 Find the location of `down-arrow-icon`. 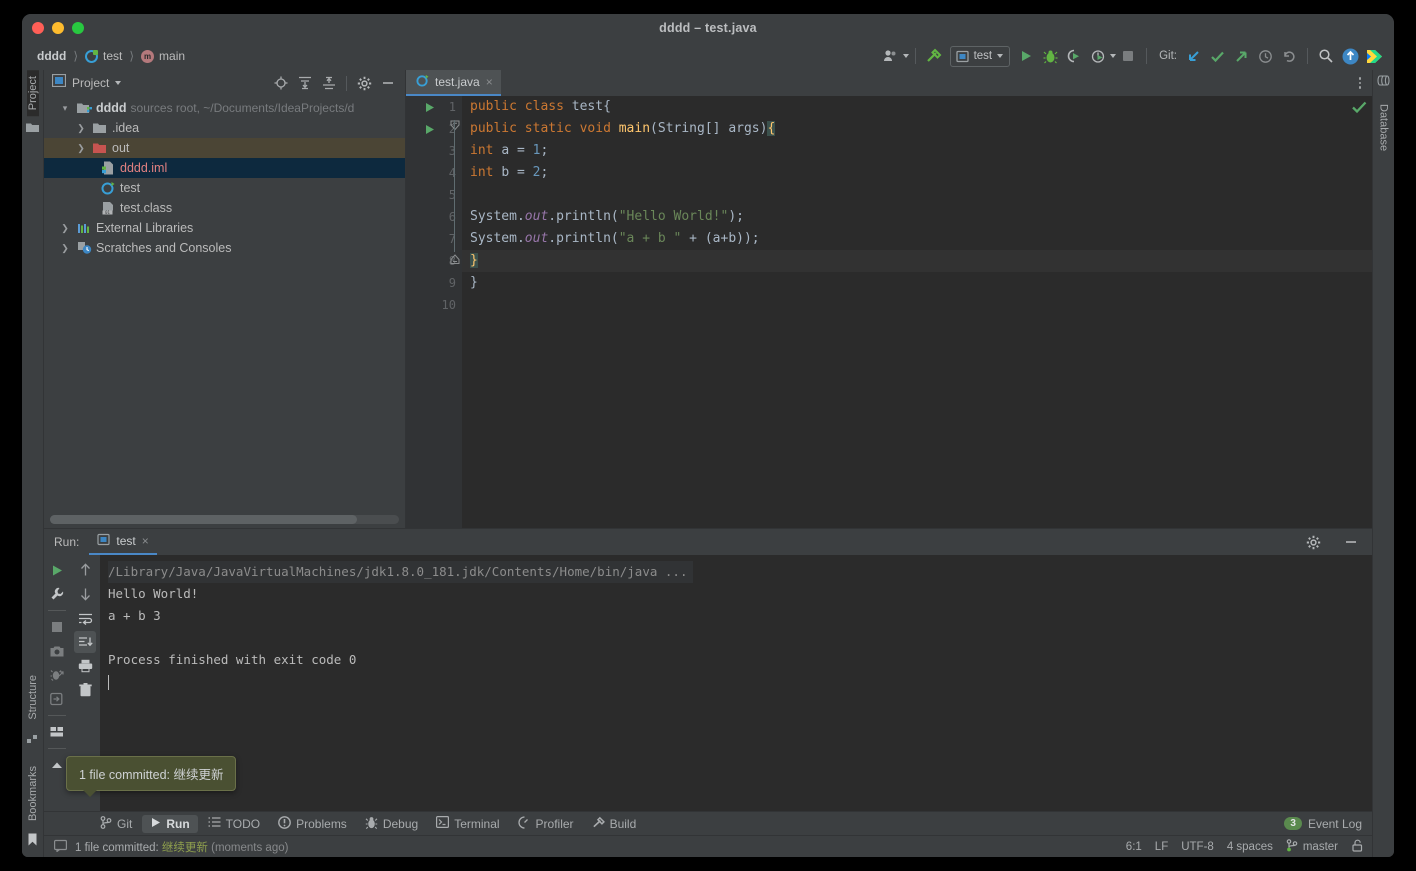

down-arrow-icon is located at coordinates (85, 594).